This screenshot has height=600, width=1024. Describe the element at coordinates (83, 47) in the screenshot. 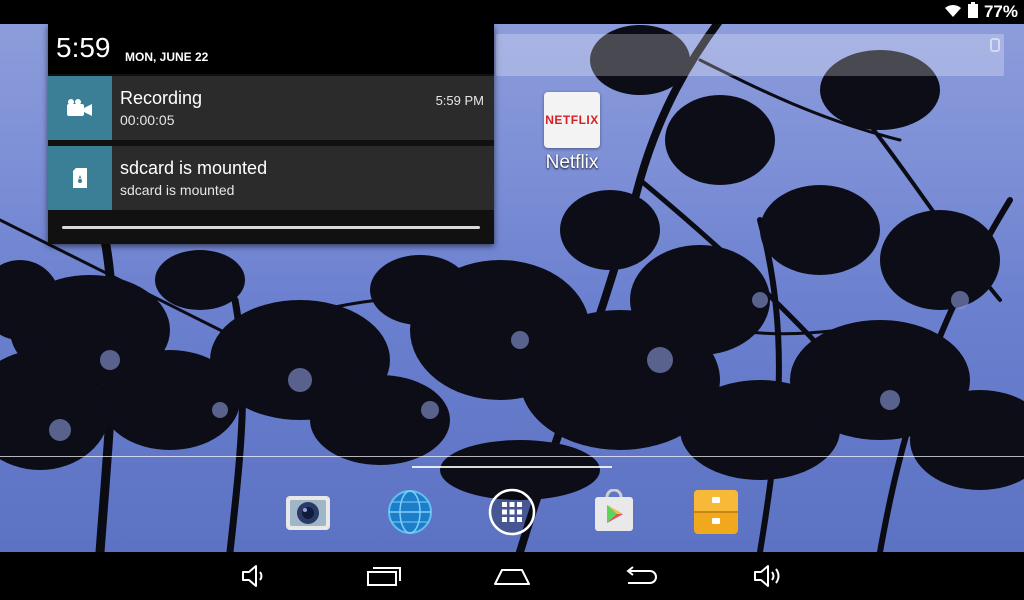

I see `shade-clock: 5:59` at that location.